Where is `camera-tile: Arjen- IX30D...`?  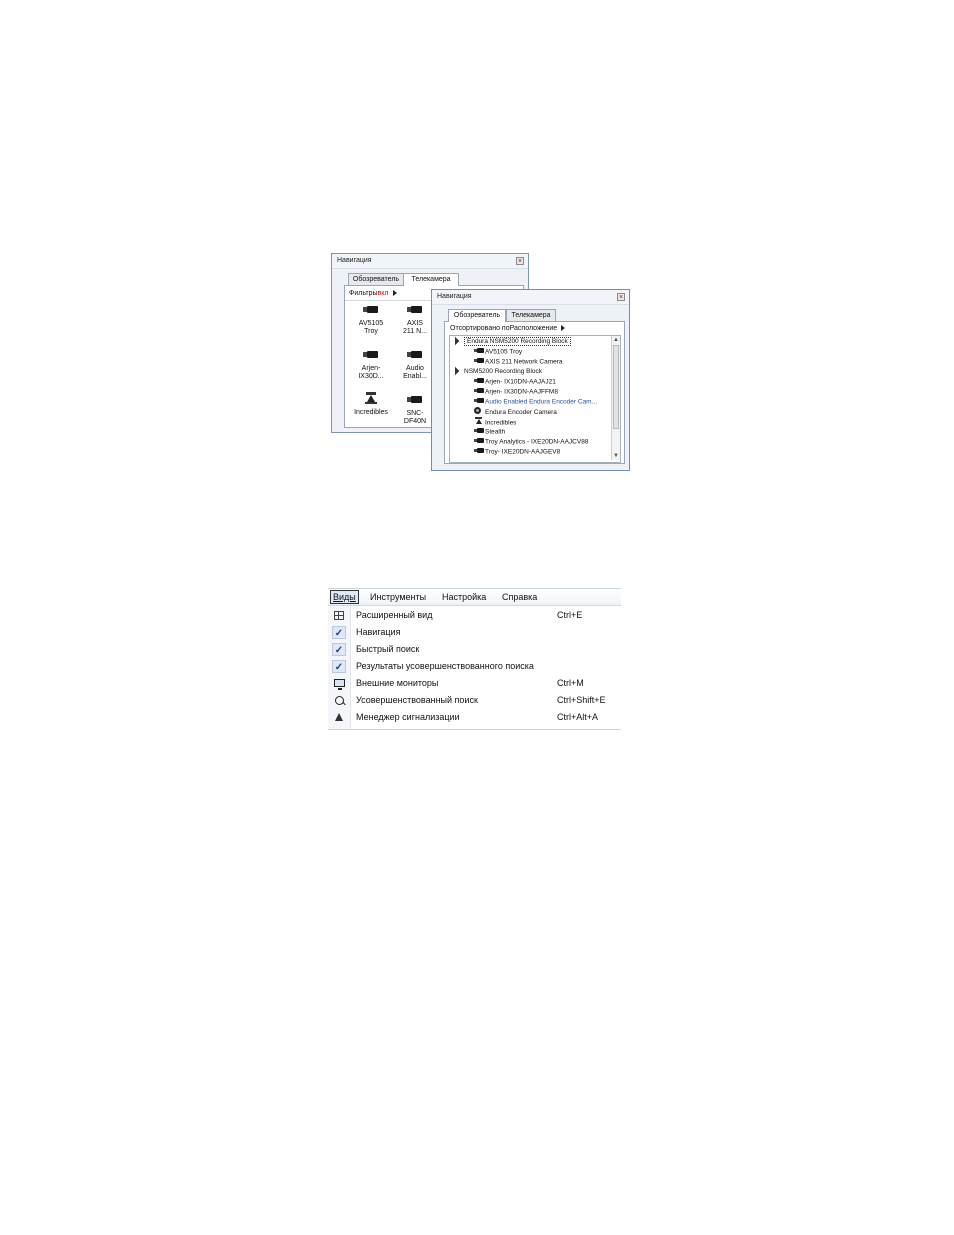 camera-tile: Arjen- IX30D... is located at coordinates (371, 366).